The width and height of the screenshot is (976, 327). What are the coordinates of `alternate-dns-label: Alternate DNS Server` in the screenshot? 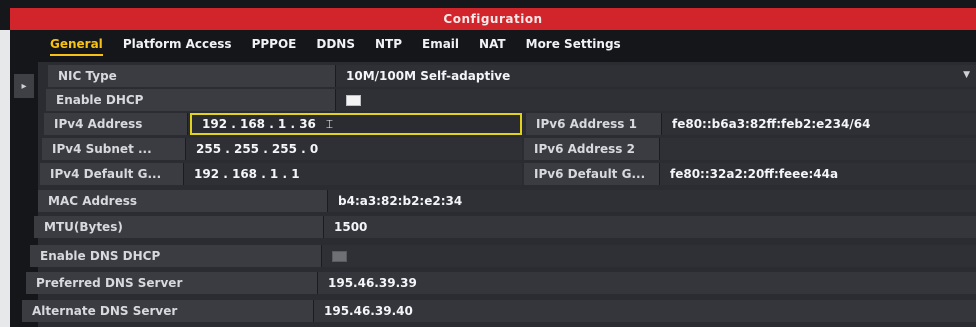 It's located at (168, 311).